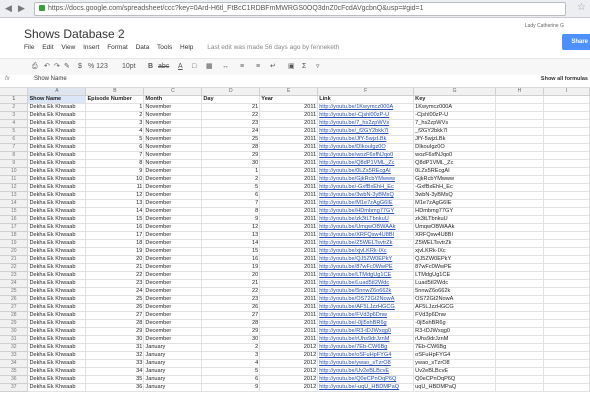 Image resolution: width=590 pixels, height=402 pixels. What do you see at coordinates (14, 211) in the screenshot?
I see `row-number: 15` at bounding box center [14, 211].